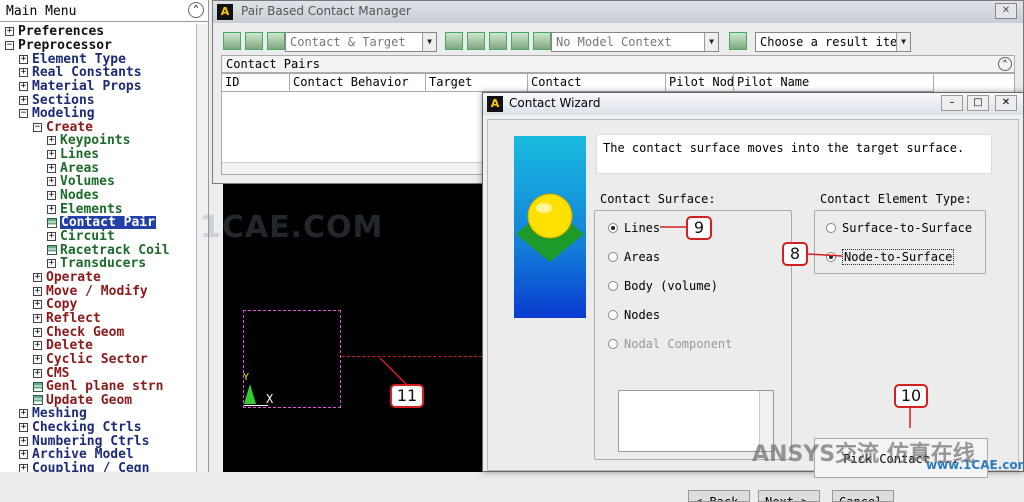 The height and width of the screenshot is (502, 1024). Describe the element at coordinates (53, 414) in the screenshot. I see `tree-item: + Meshing` at that location.